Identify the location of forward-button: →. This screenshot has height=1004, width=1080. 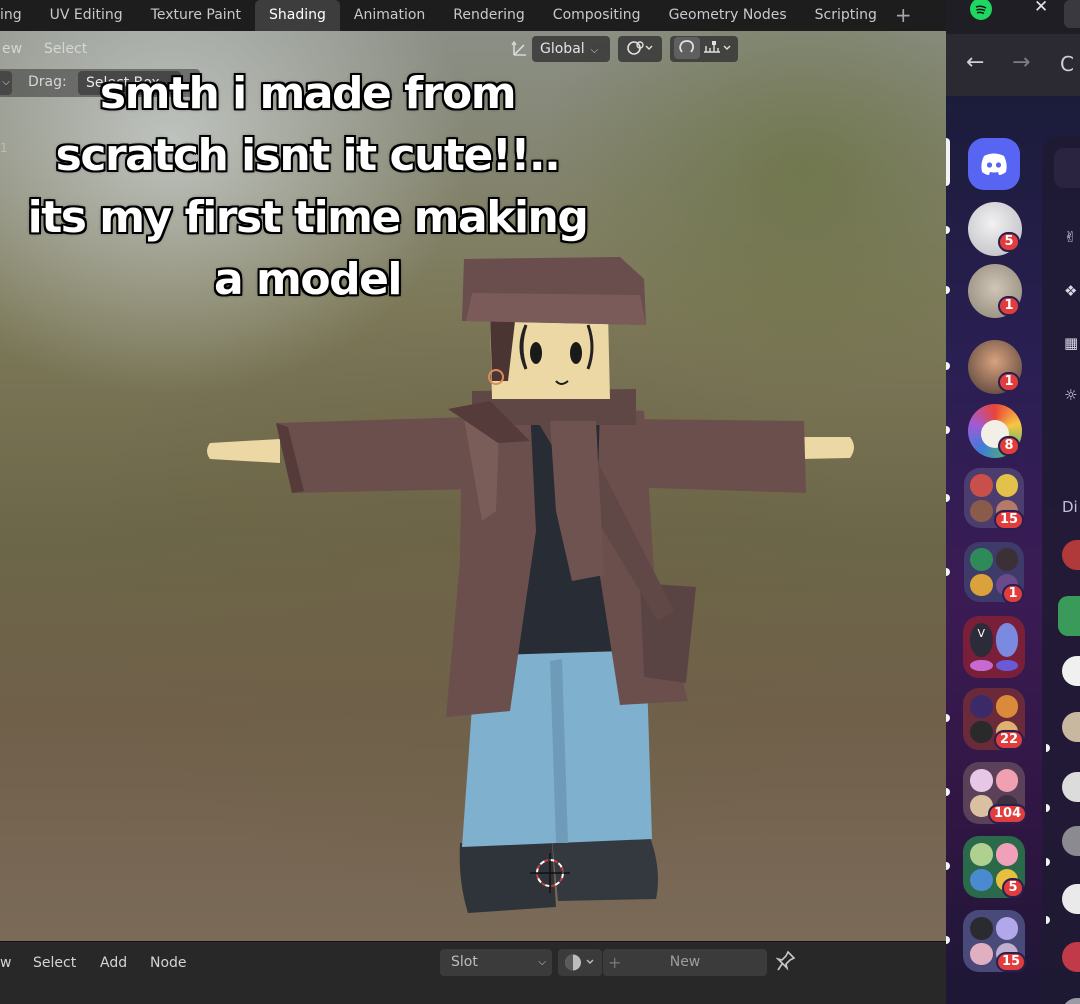
(1021, 62).